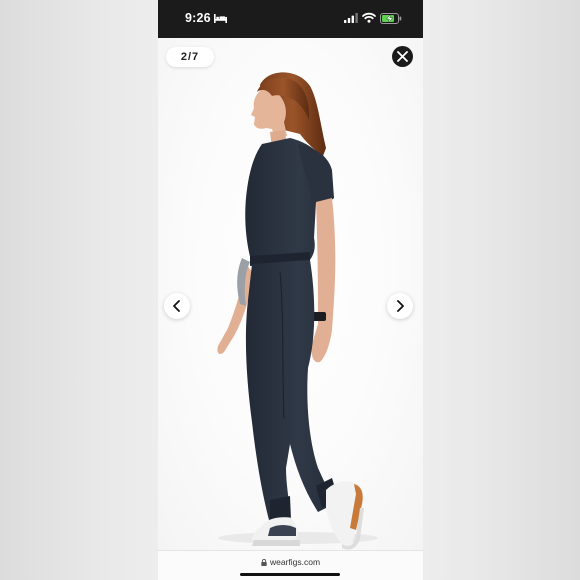  Describe the element at coordinates (264, 562) in the screenshot. I see `lock-icon` at that location.